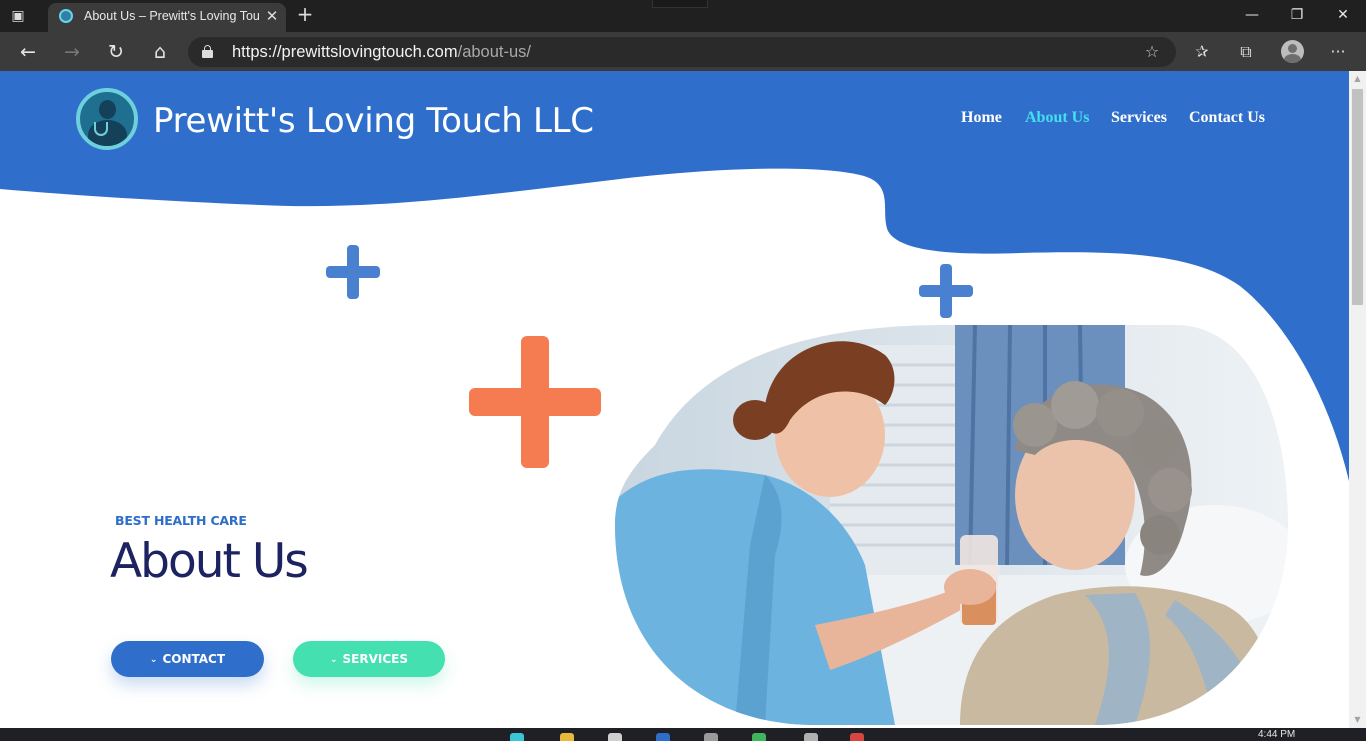 Image resolution: width=1366 pixels, height=741 pixels. I want to click on browser-tab: About Us – Prewitt's Loving Touch LLC ✕, so click(167, 17).